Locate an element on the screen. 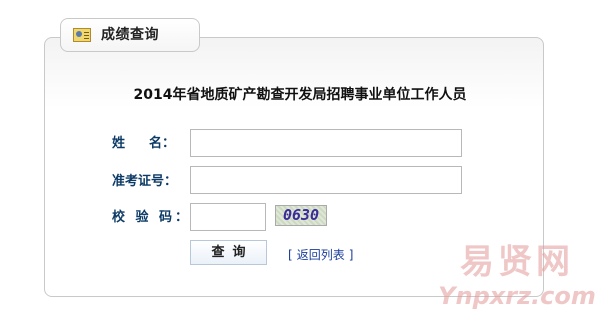 The width and height of the screenshot is (601, 327). name-label: 姓 名： is located at coordinates (143, 144).